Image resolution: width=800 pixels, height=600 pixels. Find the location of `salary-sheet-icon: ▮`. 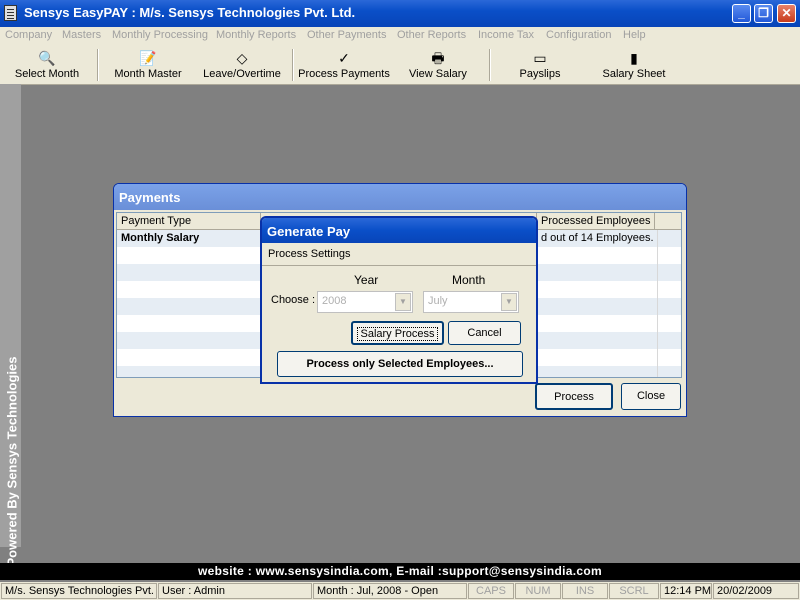

salary-sheet-icon: ▮ is located at coordinates (634, 58).